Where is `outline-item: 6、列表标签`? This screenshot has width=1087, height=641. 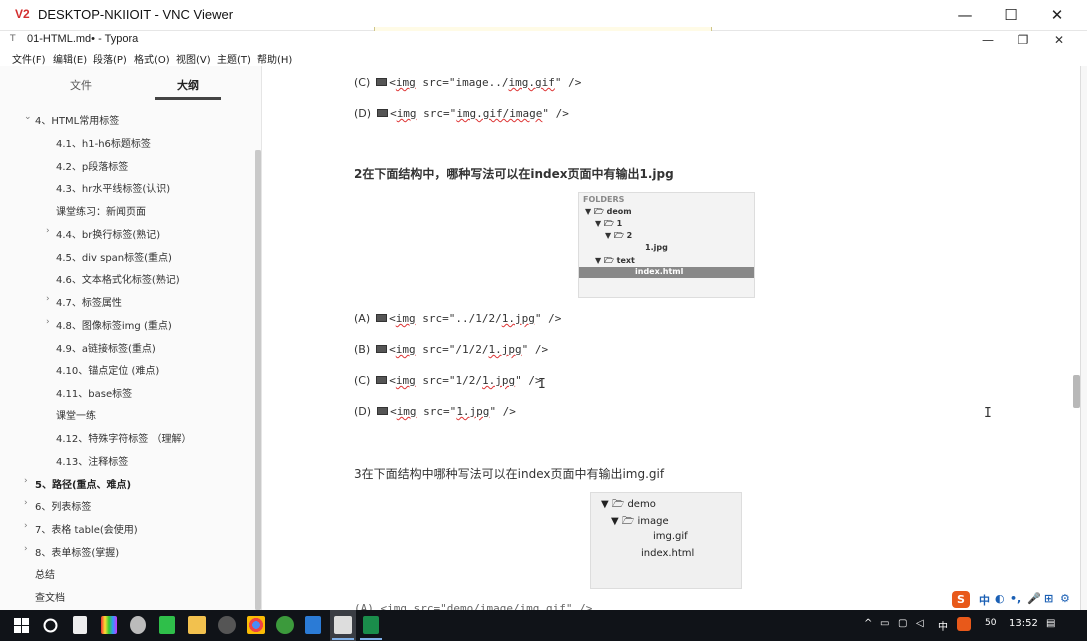 outline-item: 6、列表标签 is located at coordinates (63, 505).